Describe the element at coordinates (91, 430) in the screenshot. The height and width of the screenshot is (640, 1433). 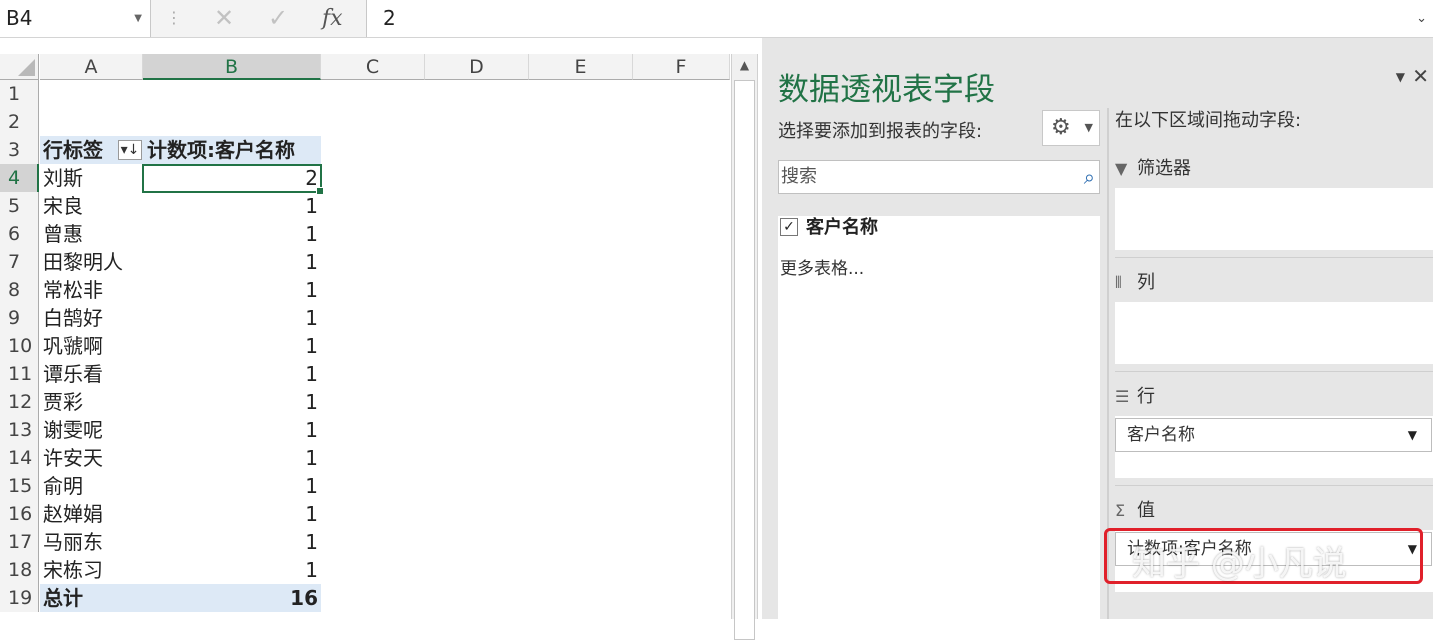
I see `cell-a: 谢雯呢` at that location.